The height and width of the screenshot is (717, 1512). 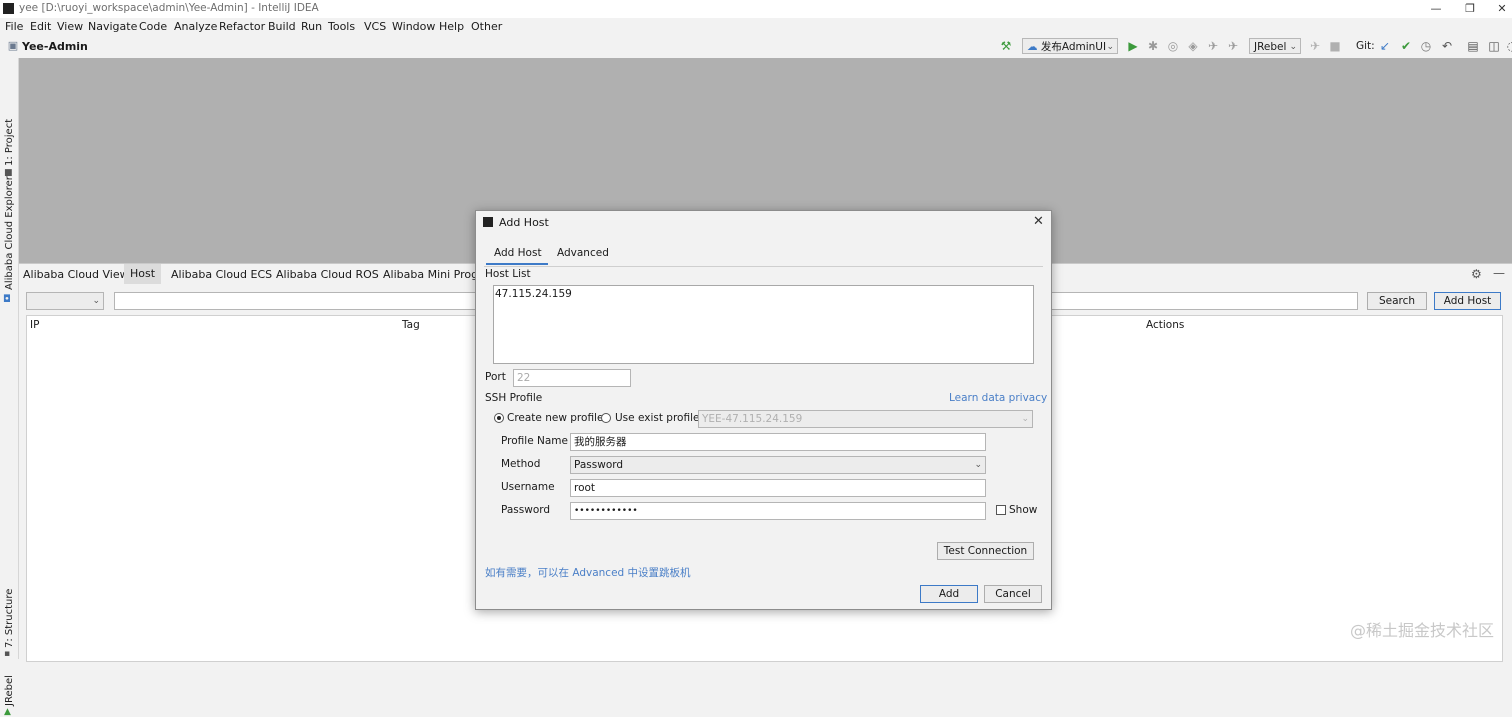 I want to click on menu-window: Window, so click(x=413, y=26).